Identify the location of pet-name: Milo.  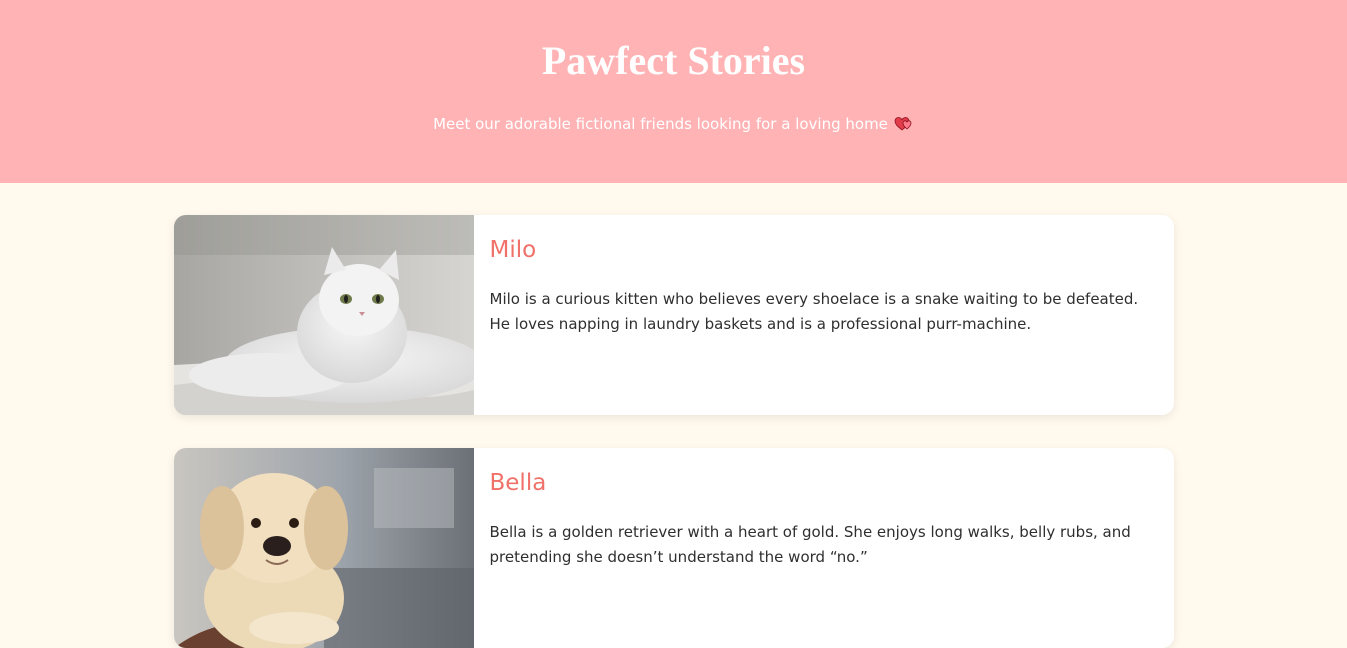
(513, 250).